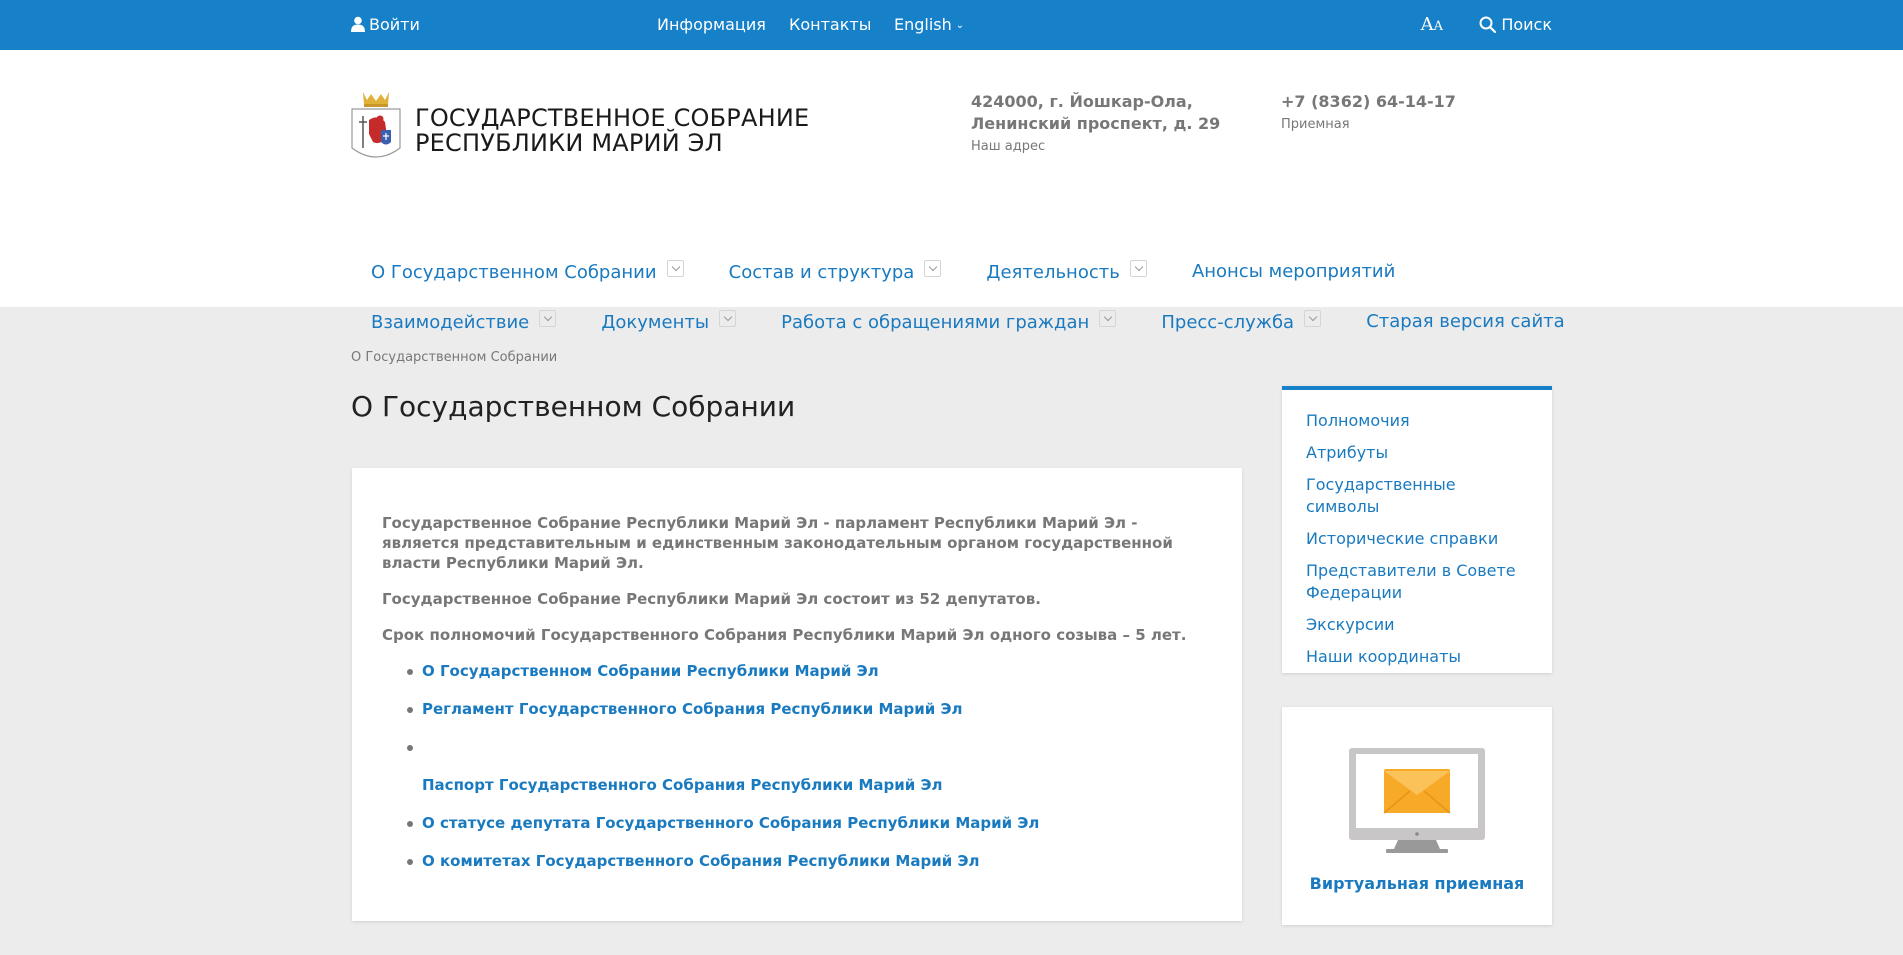  What do you see at coordinates (514, 272) in the screenshot?
I see `nav-item-label: О Государственном Собрании` at bounding box center [514, 272].